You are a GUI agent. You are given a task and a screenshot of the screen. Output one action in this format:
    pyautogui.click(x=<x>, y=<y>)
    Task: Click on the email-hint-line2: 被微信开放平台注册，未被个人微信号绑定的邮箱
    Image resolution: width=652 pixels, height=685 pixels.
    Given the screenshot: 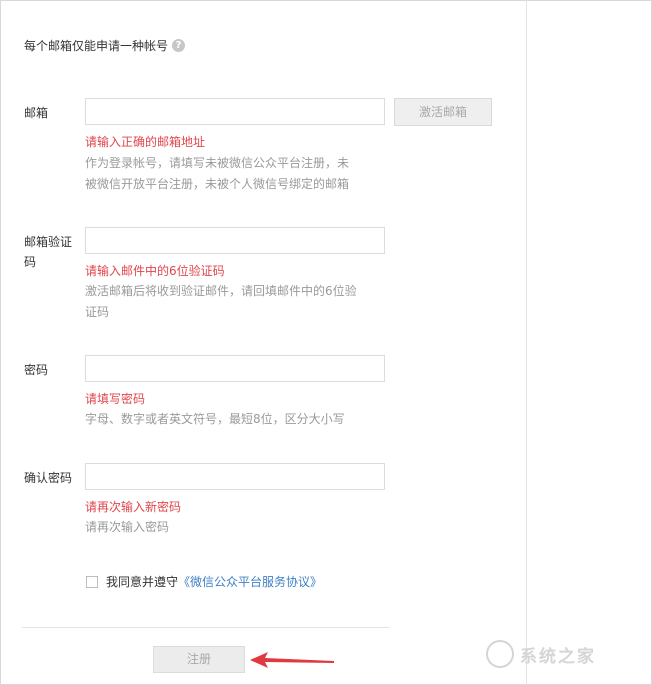 What is the action you would take?
    pyautogui.click(x=217, y=184)
    